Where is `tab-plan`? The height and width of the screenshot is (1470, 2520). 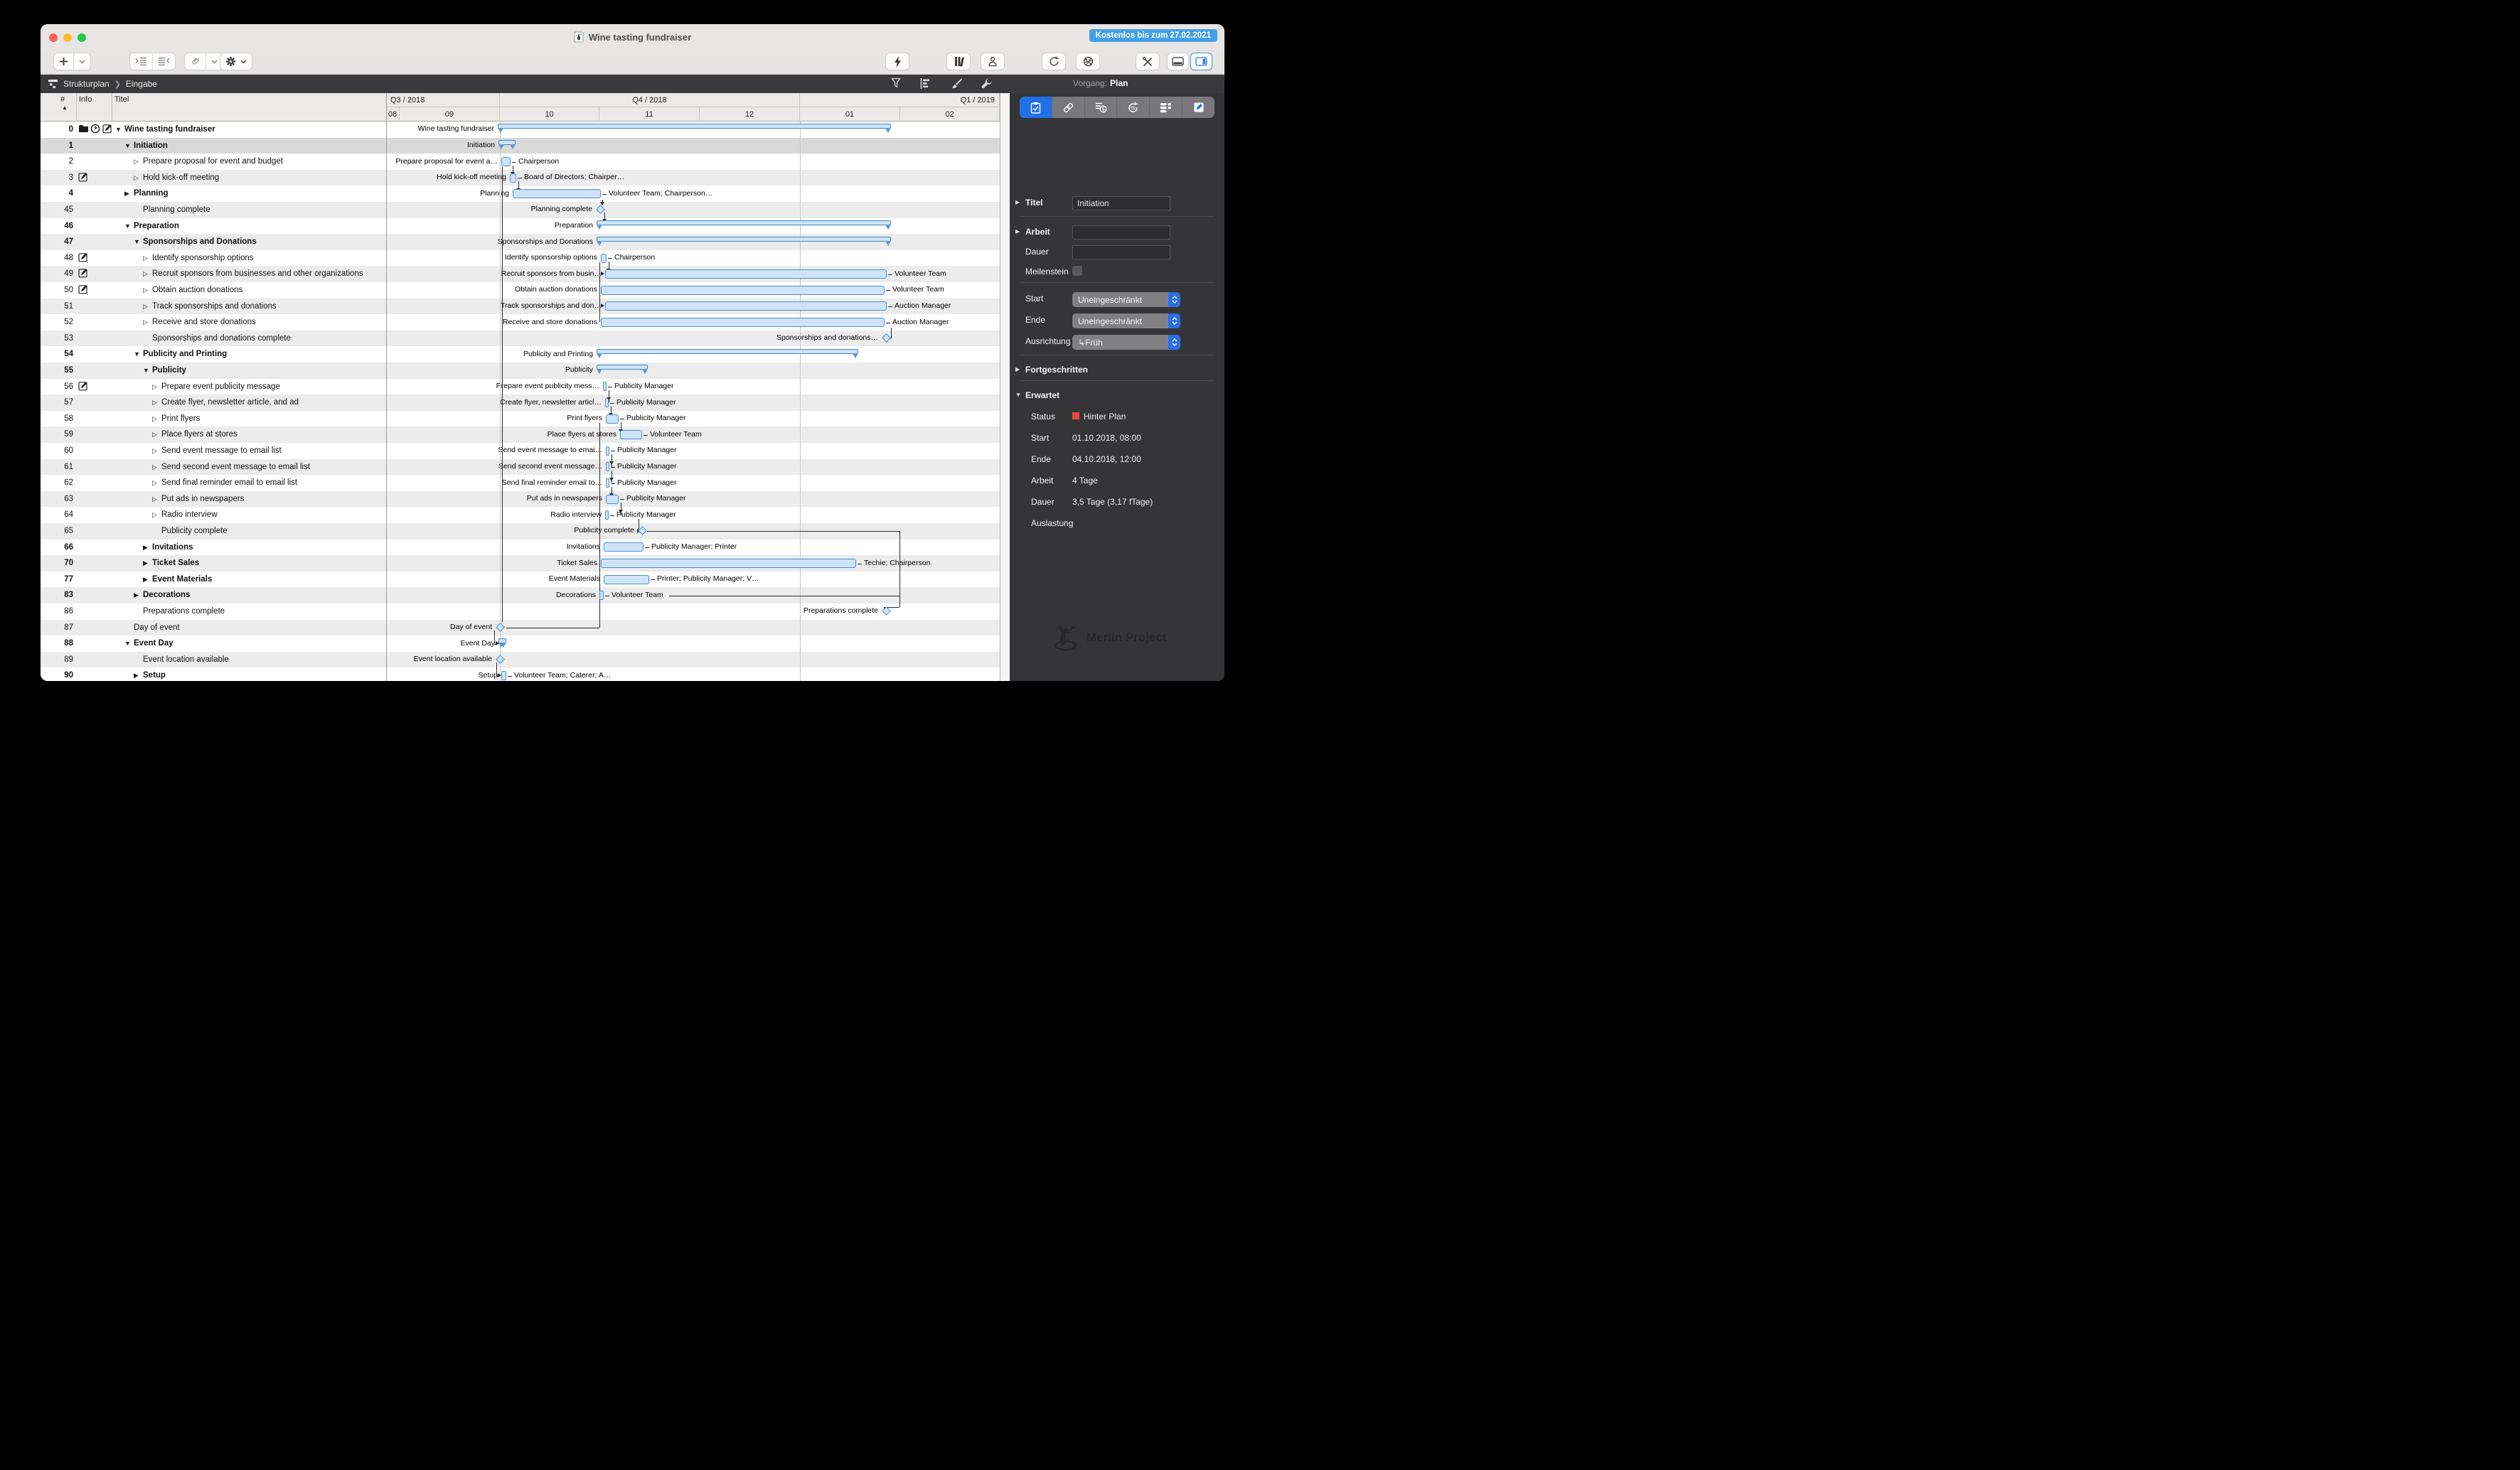
tab-plan is located at coordinates (1036, 108).